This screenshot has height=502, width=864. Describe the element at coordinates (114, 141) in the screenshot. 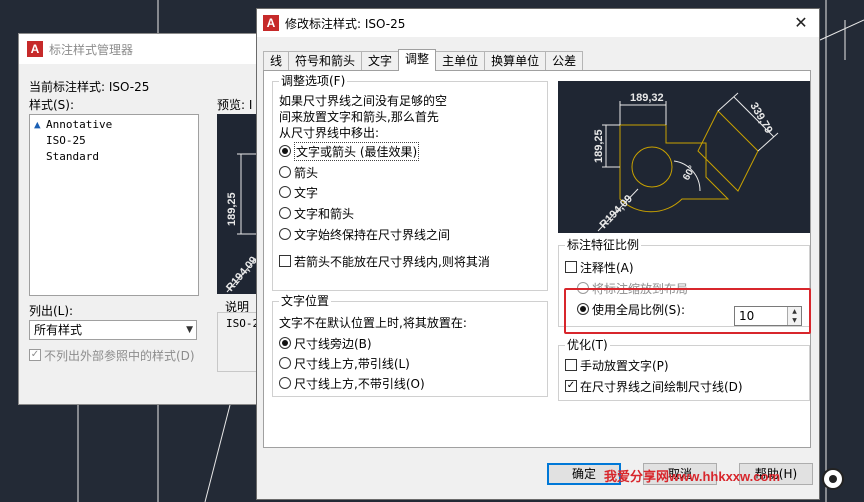

I see `style-item-iso25: ISO-25` at that location.